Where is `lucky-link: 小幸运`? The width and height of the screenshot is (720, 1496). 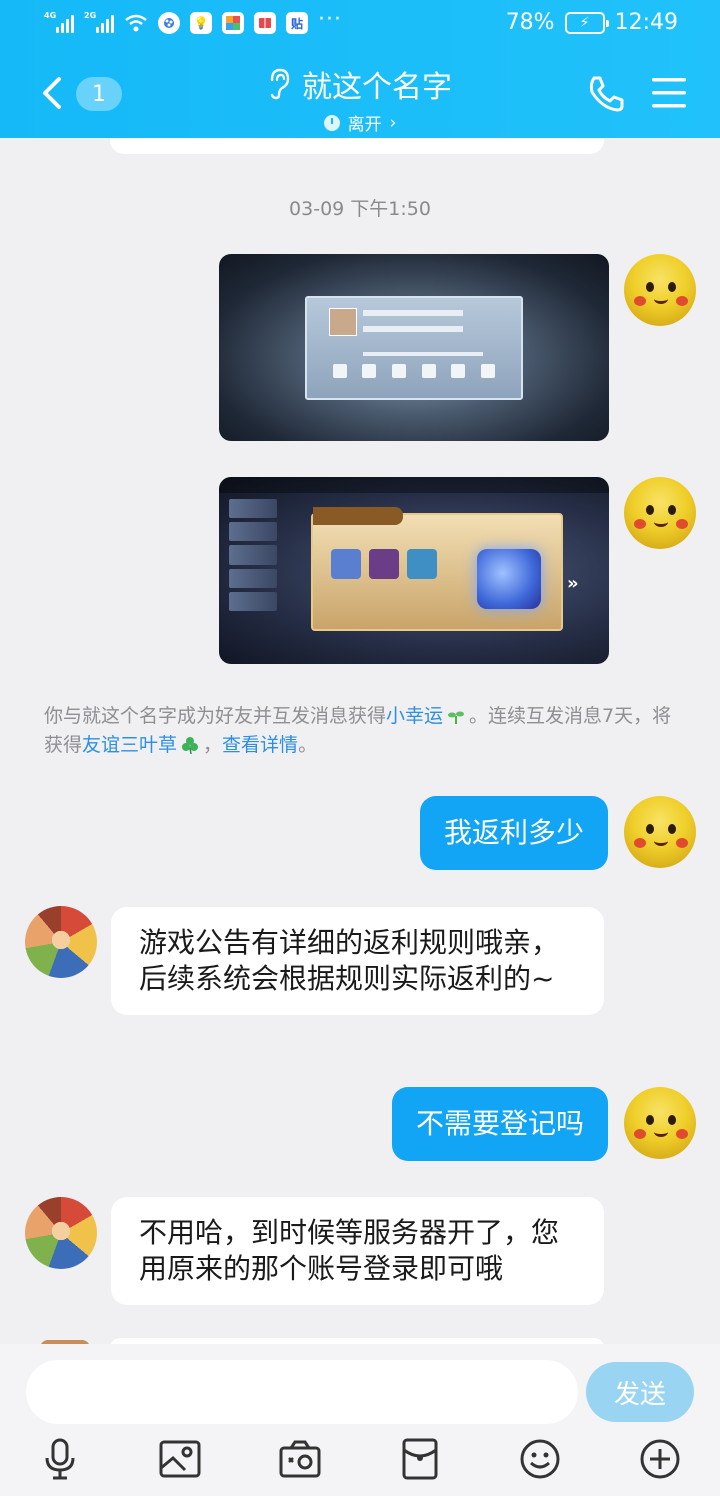
lucky-link: 小幸运 is located at coordinates (414, 716).